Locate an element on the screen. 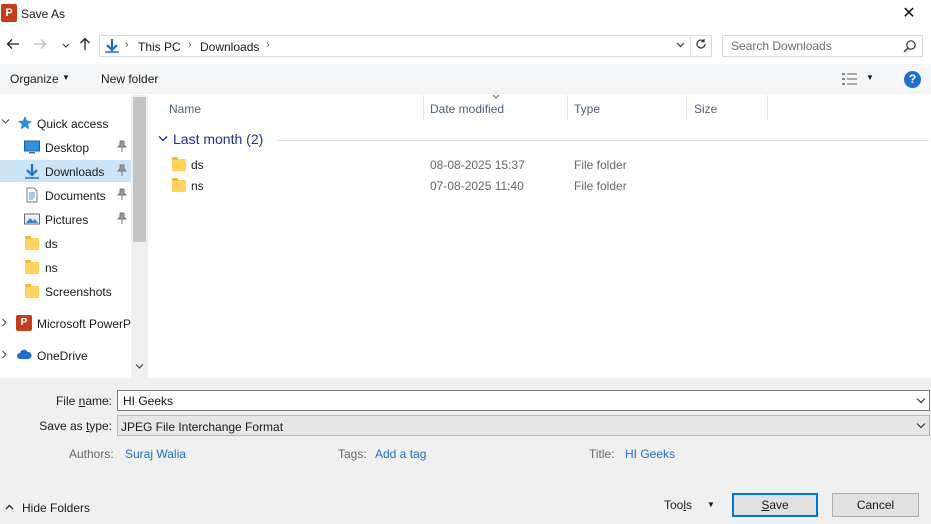 This screenshot has height=524, width=931. new-folder-button: New folder is located at coordinates (129, 79).